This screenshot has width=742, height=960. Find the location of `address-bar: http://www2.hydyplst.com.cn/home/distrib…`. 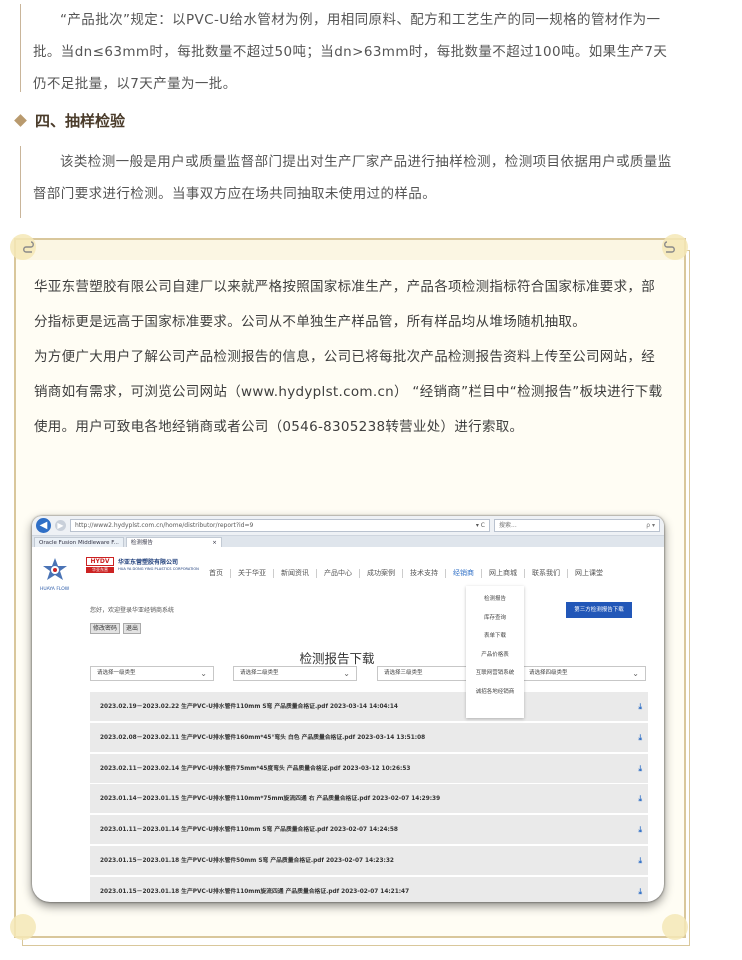

address-bar: http://www2.hydyplst.com.cn/home/distrib… is located at coordinates (280, 525).